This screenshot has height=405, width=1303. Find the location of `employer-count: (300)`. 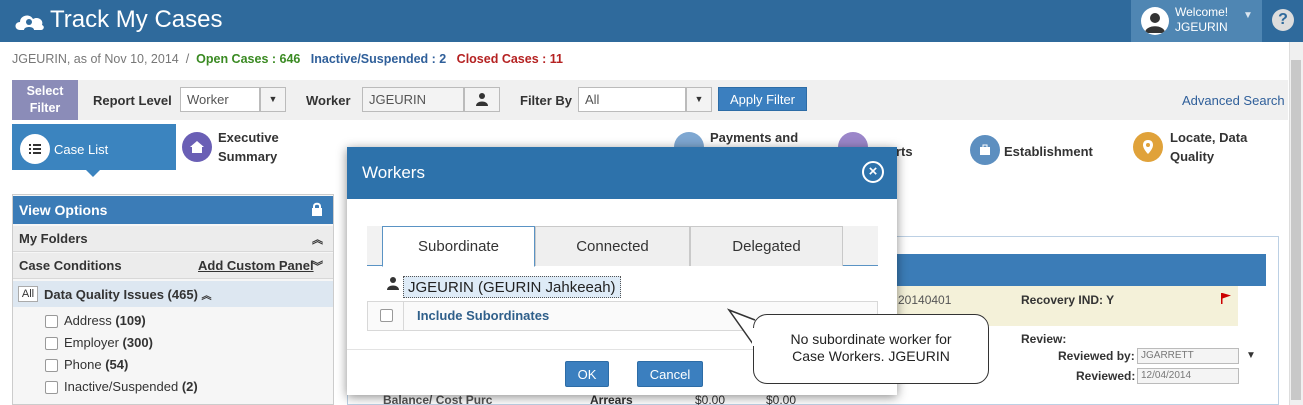

employer-count: (300) is located at coordinates (137, 342).